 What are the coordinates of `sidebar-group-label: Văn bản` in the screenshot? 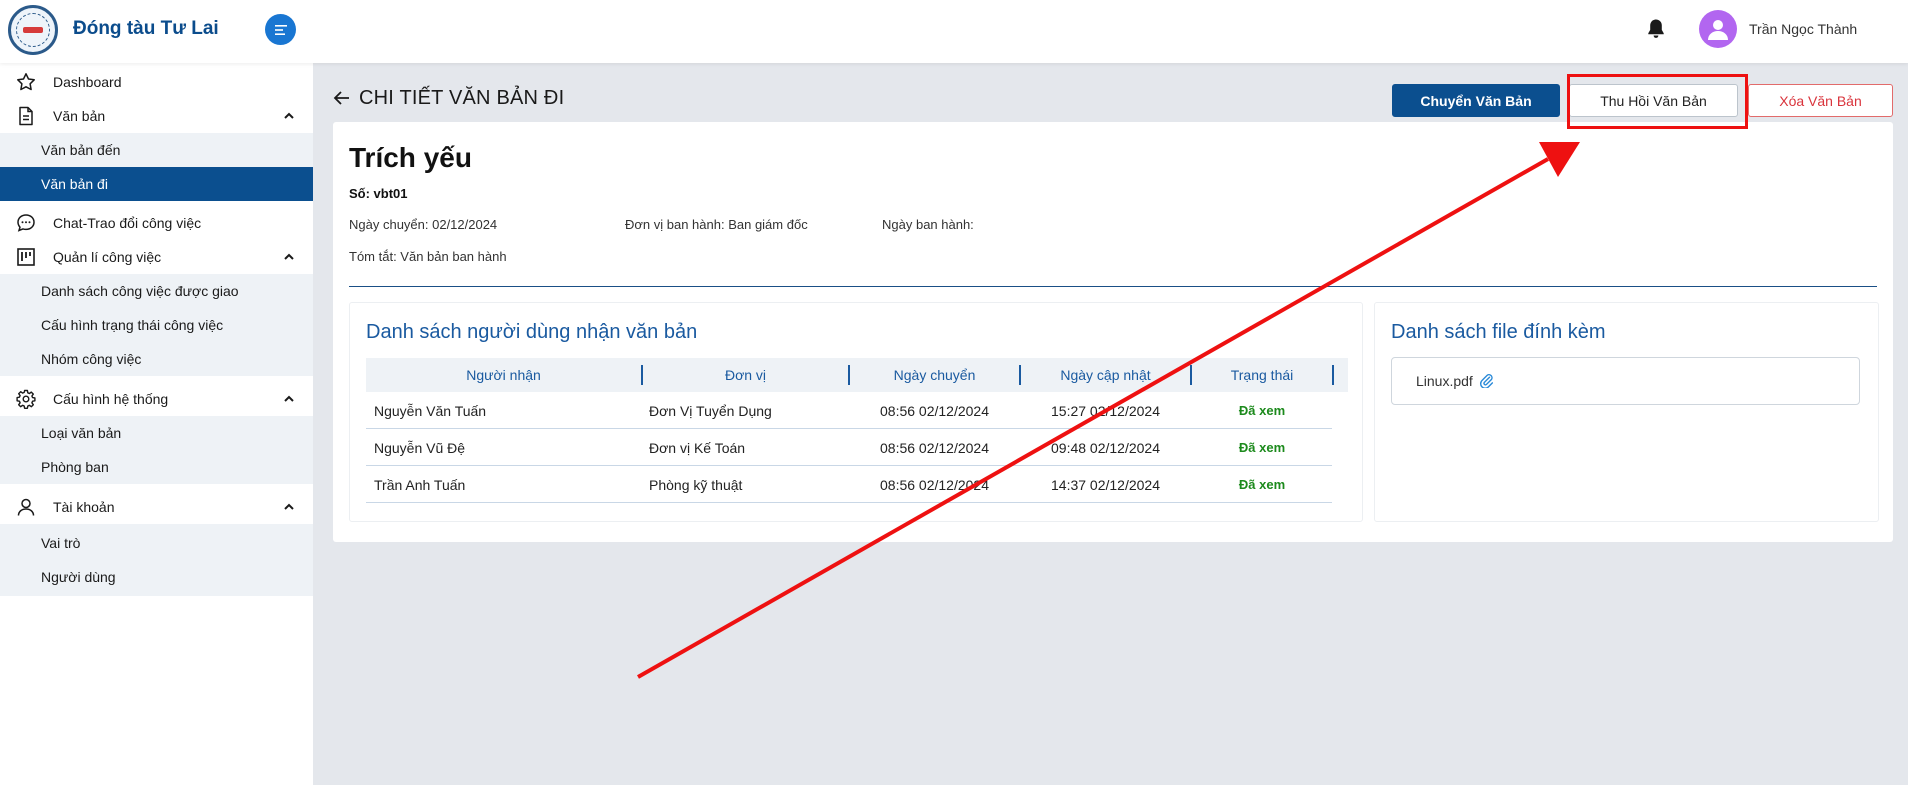 It's located at (79, 116).